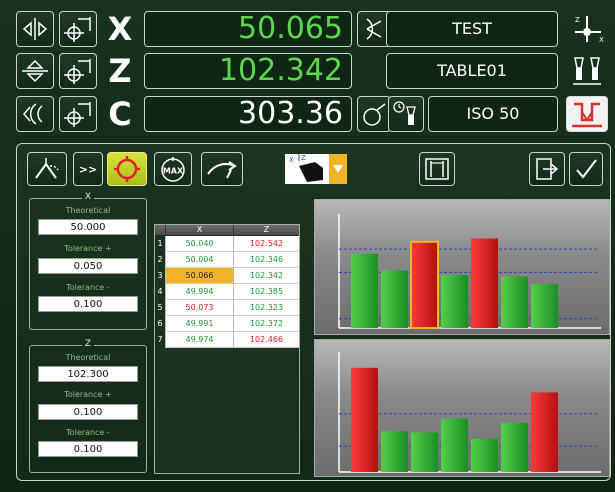 This screenshot has width=615, height=492. Describe the element at coordinates (47, 169) in the screenshot. I see `probe-measure-icon` at that location.